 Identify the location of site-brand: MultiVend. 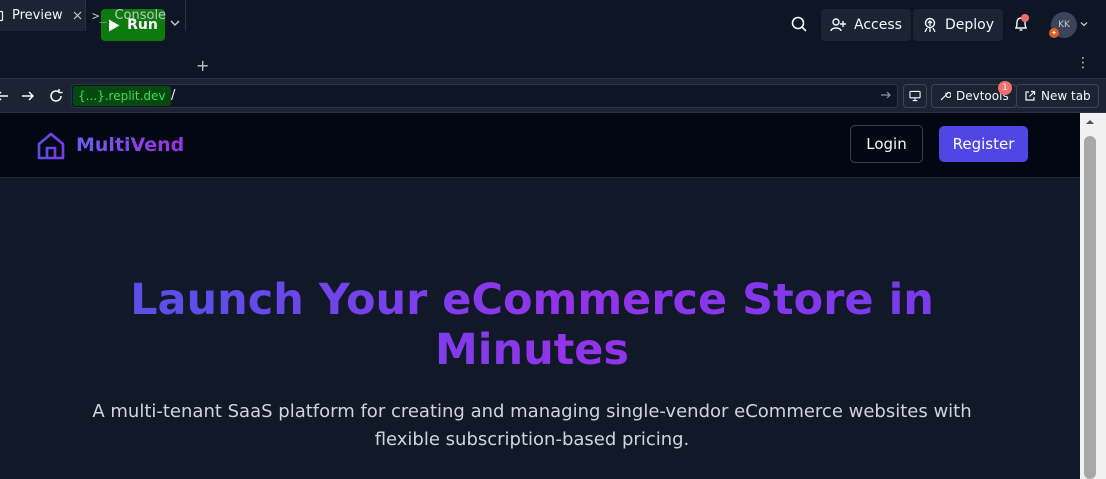
(130, 145).